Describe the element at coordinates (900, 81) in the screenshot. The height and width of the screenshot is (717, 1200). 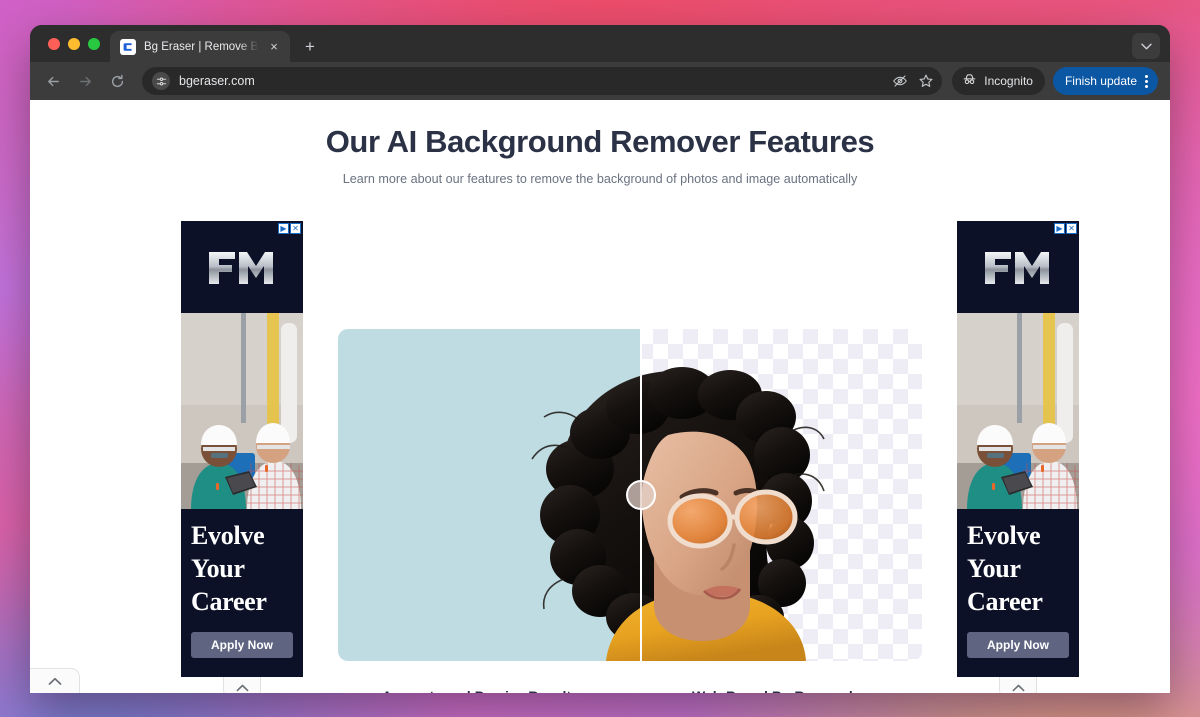
I see `eye-slash-icon` at that location.